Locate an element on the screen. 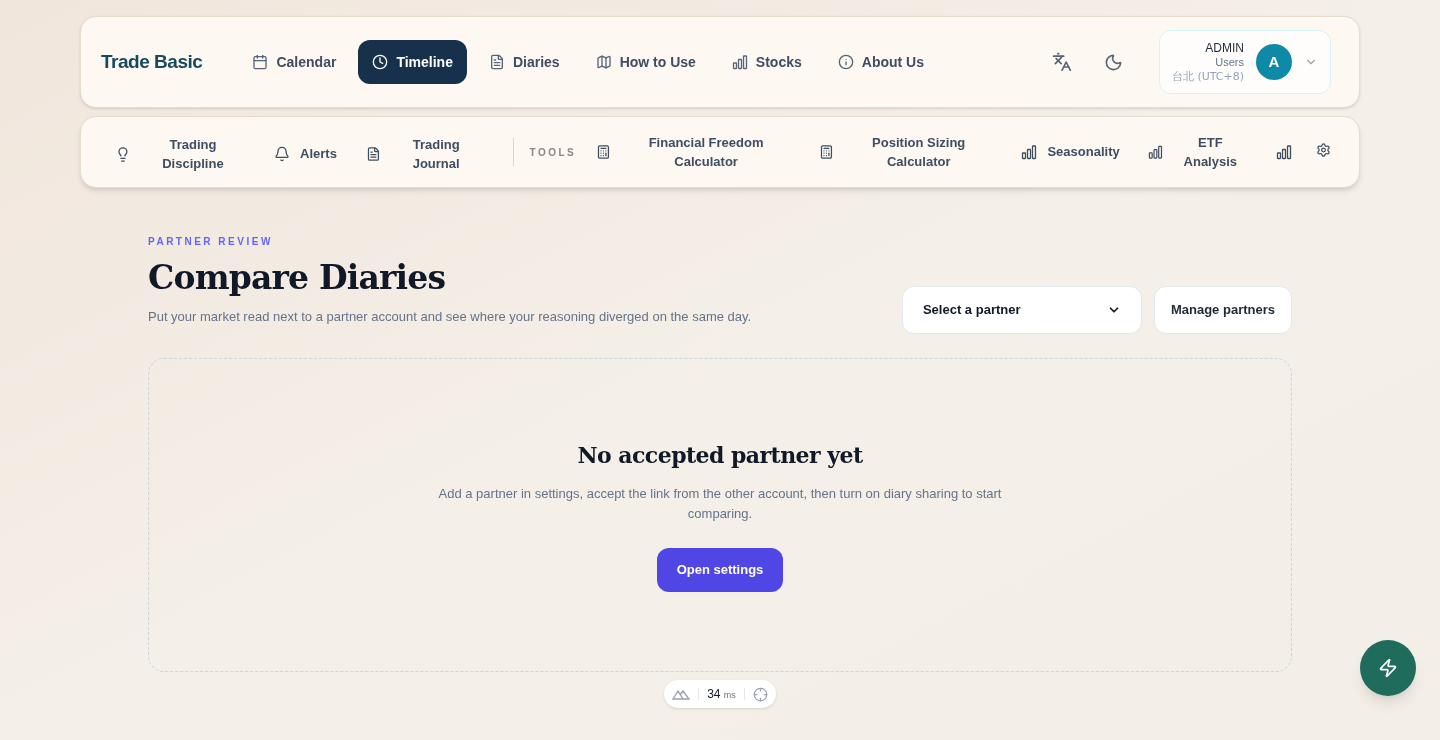 This screenshot has height=740, width=1440. page-title: Compare Diaries is located at coordinates (297, 278).